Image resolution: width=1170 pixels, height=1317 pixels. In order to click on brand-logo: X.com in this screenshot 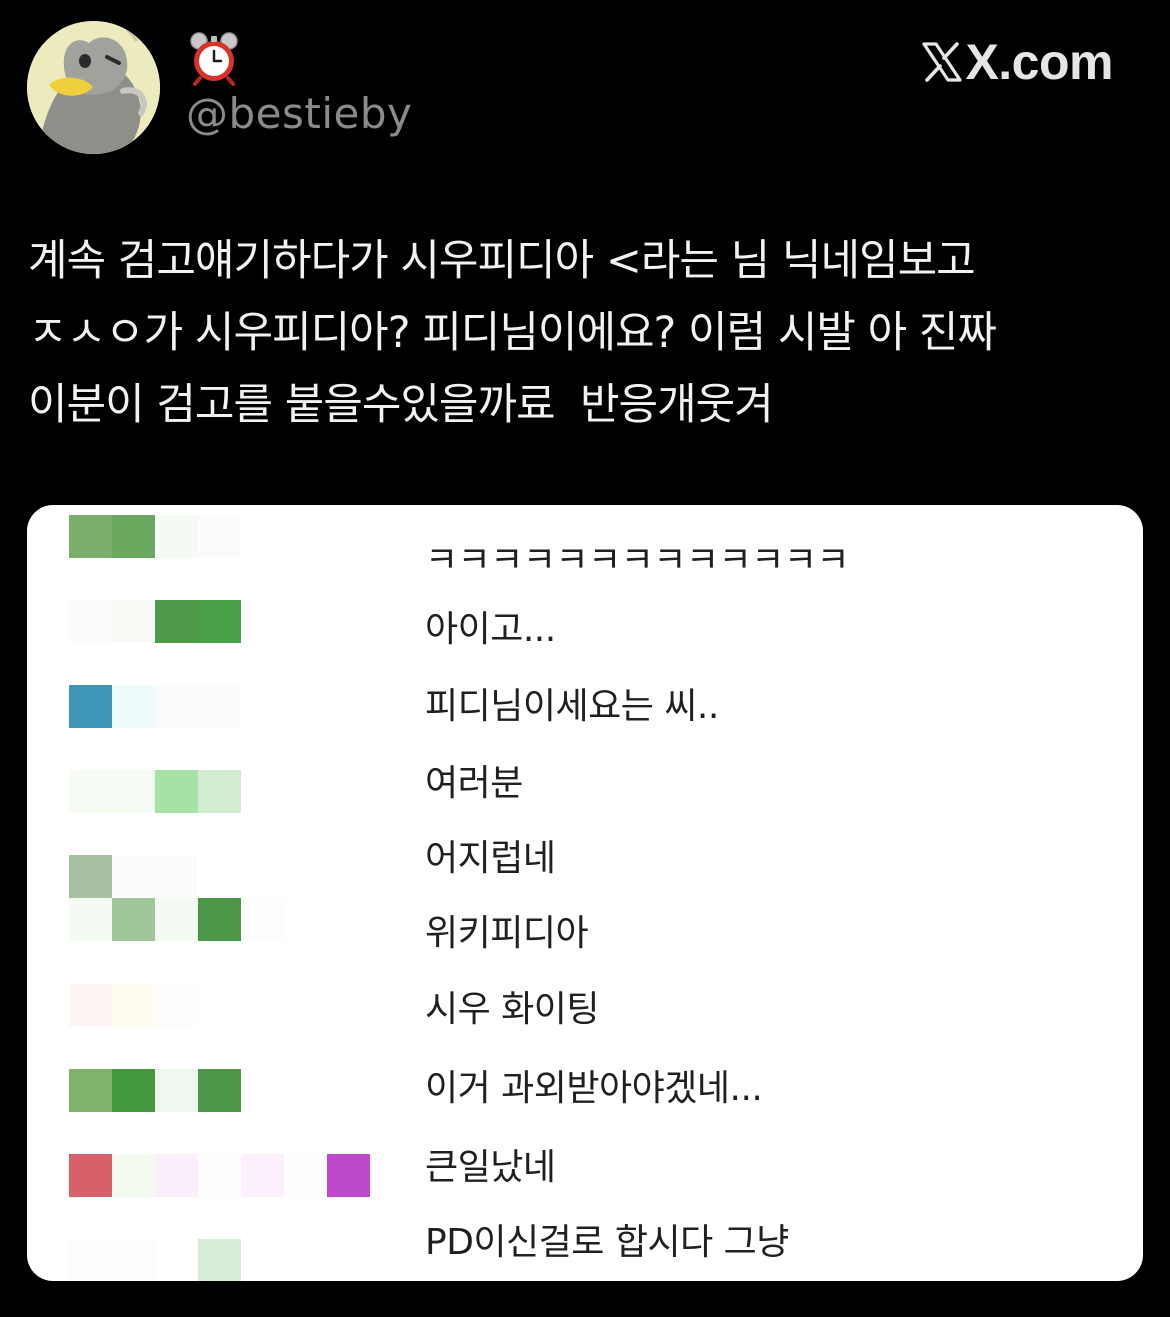, I will do `click(1017, 62)`.